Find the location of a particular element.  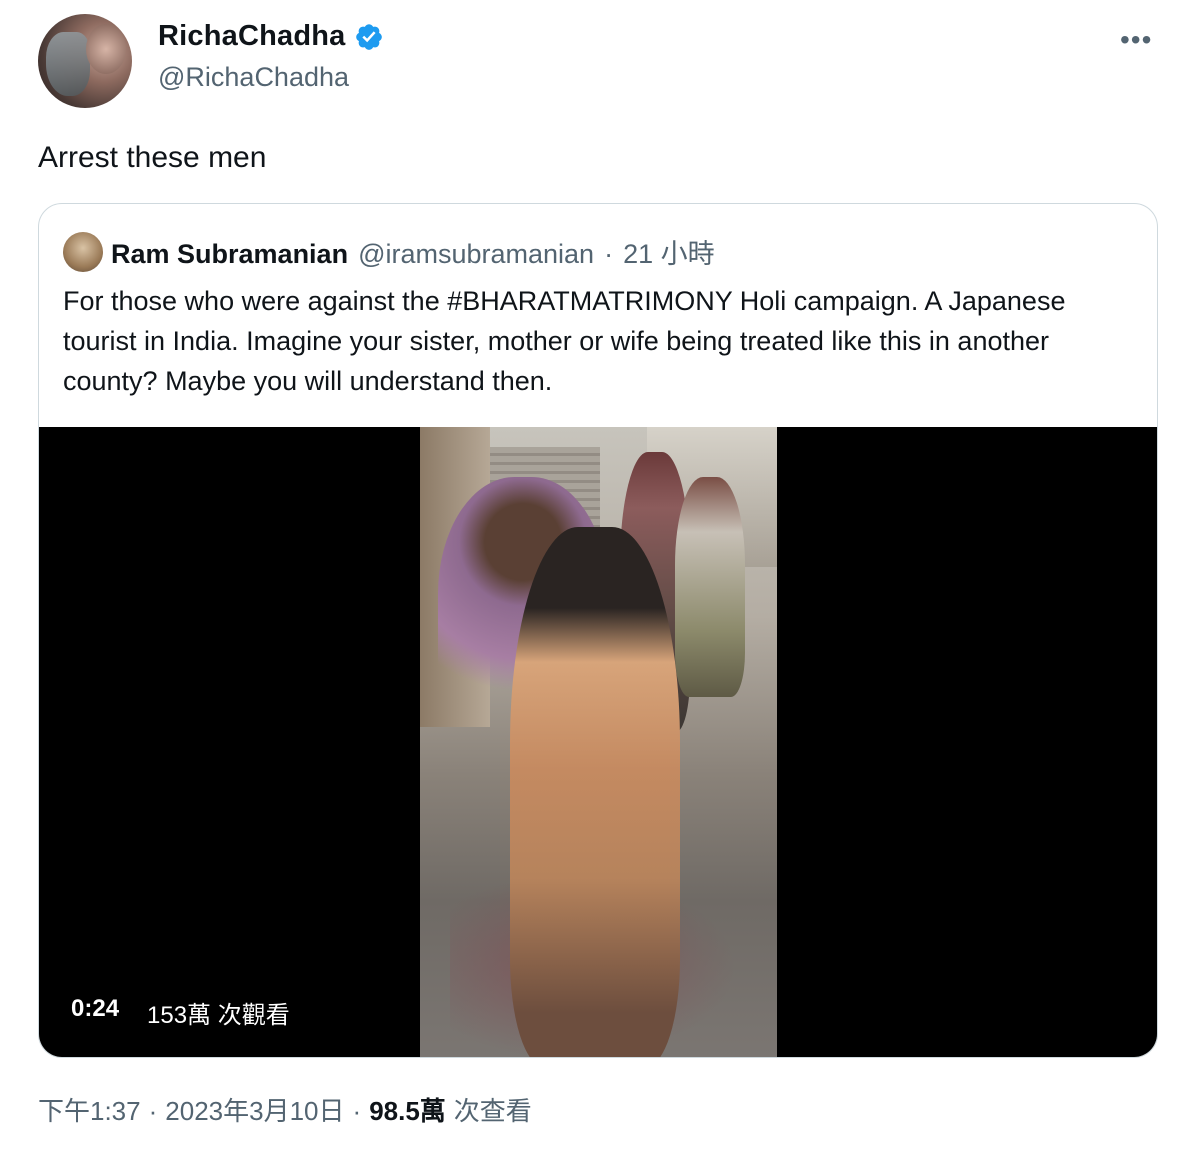

tweet-footer: 下午1:37 · 2023年3月10日 · 98.5萬 次查看 is located at coordinates (285, 1109).